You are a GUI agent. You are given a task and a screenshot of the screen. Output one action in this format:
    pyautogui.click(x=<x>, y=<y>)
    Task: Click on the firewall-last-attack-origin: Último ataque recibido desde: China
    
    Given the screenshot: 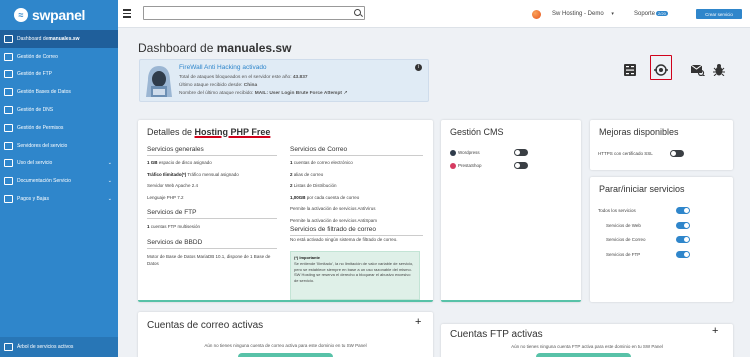 What is the action you would take?
    pyautogui.click(x=218, y=85)
    